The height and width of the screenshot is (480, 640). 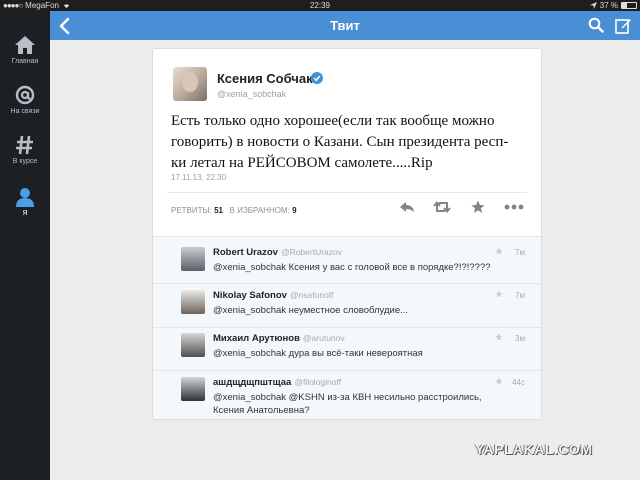 I want to click on reply-author: Nikolay Safonov @nsafonoff, so click(x=273, y=295).